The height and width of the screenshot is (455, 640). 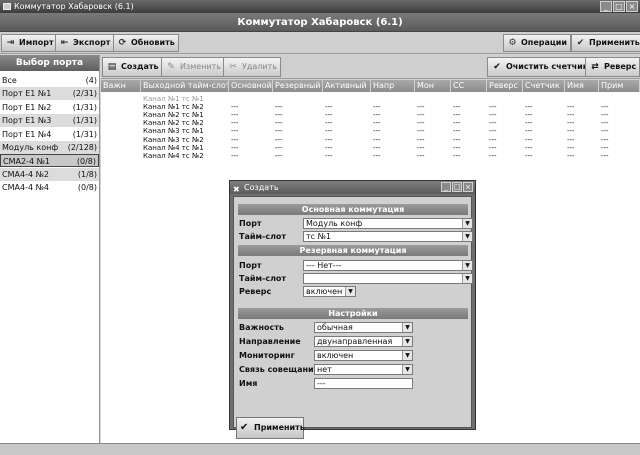 I want to click on reserve-switching-section: Резервная коммутация, so click(x=353, y=250).